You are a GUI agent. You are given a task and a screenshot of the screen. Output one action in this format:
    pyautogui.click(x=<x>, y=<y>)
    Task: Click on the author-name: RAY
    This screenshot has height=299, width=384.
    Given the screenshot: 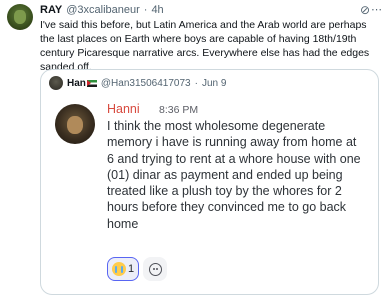 What is the action you would take?
    pyautogui.click(x=51, y=10)
    